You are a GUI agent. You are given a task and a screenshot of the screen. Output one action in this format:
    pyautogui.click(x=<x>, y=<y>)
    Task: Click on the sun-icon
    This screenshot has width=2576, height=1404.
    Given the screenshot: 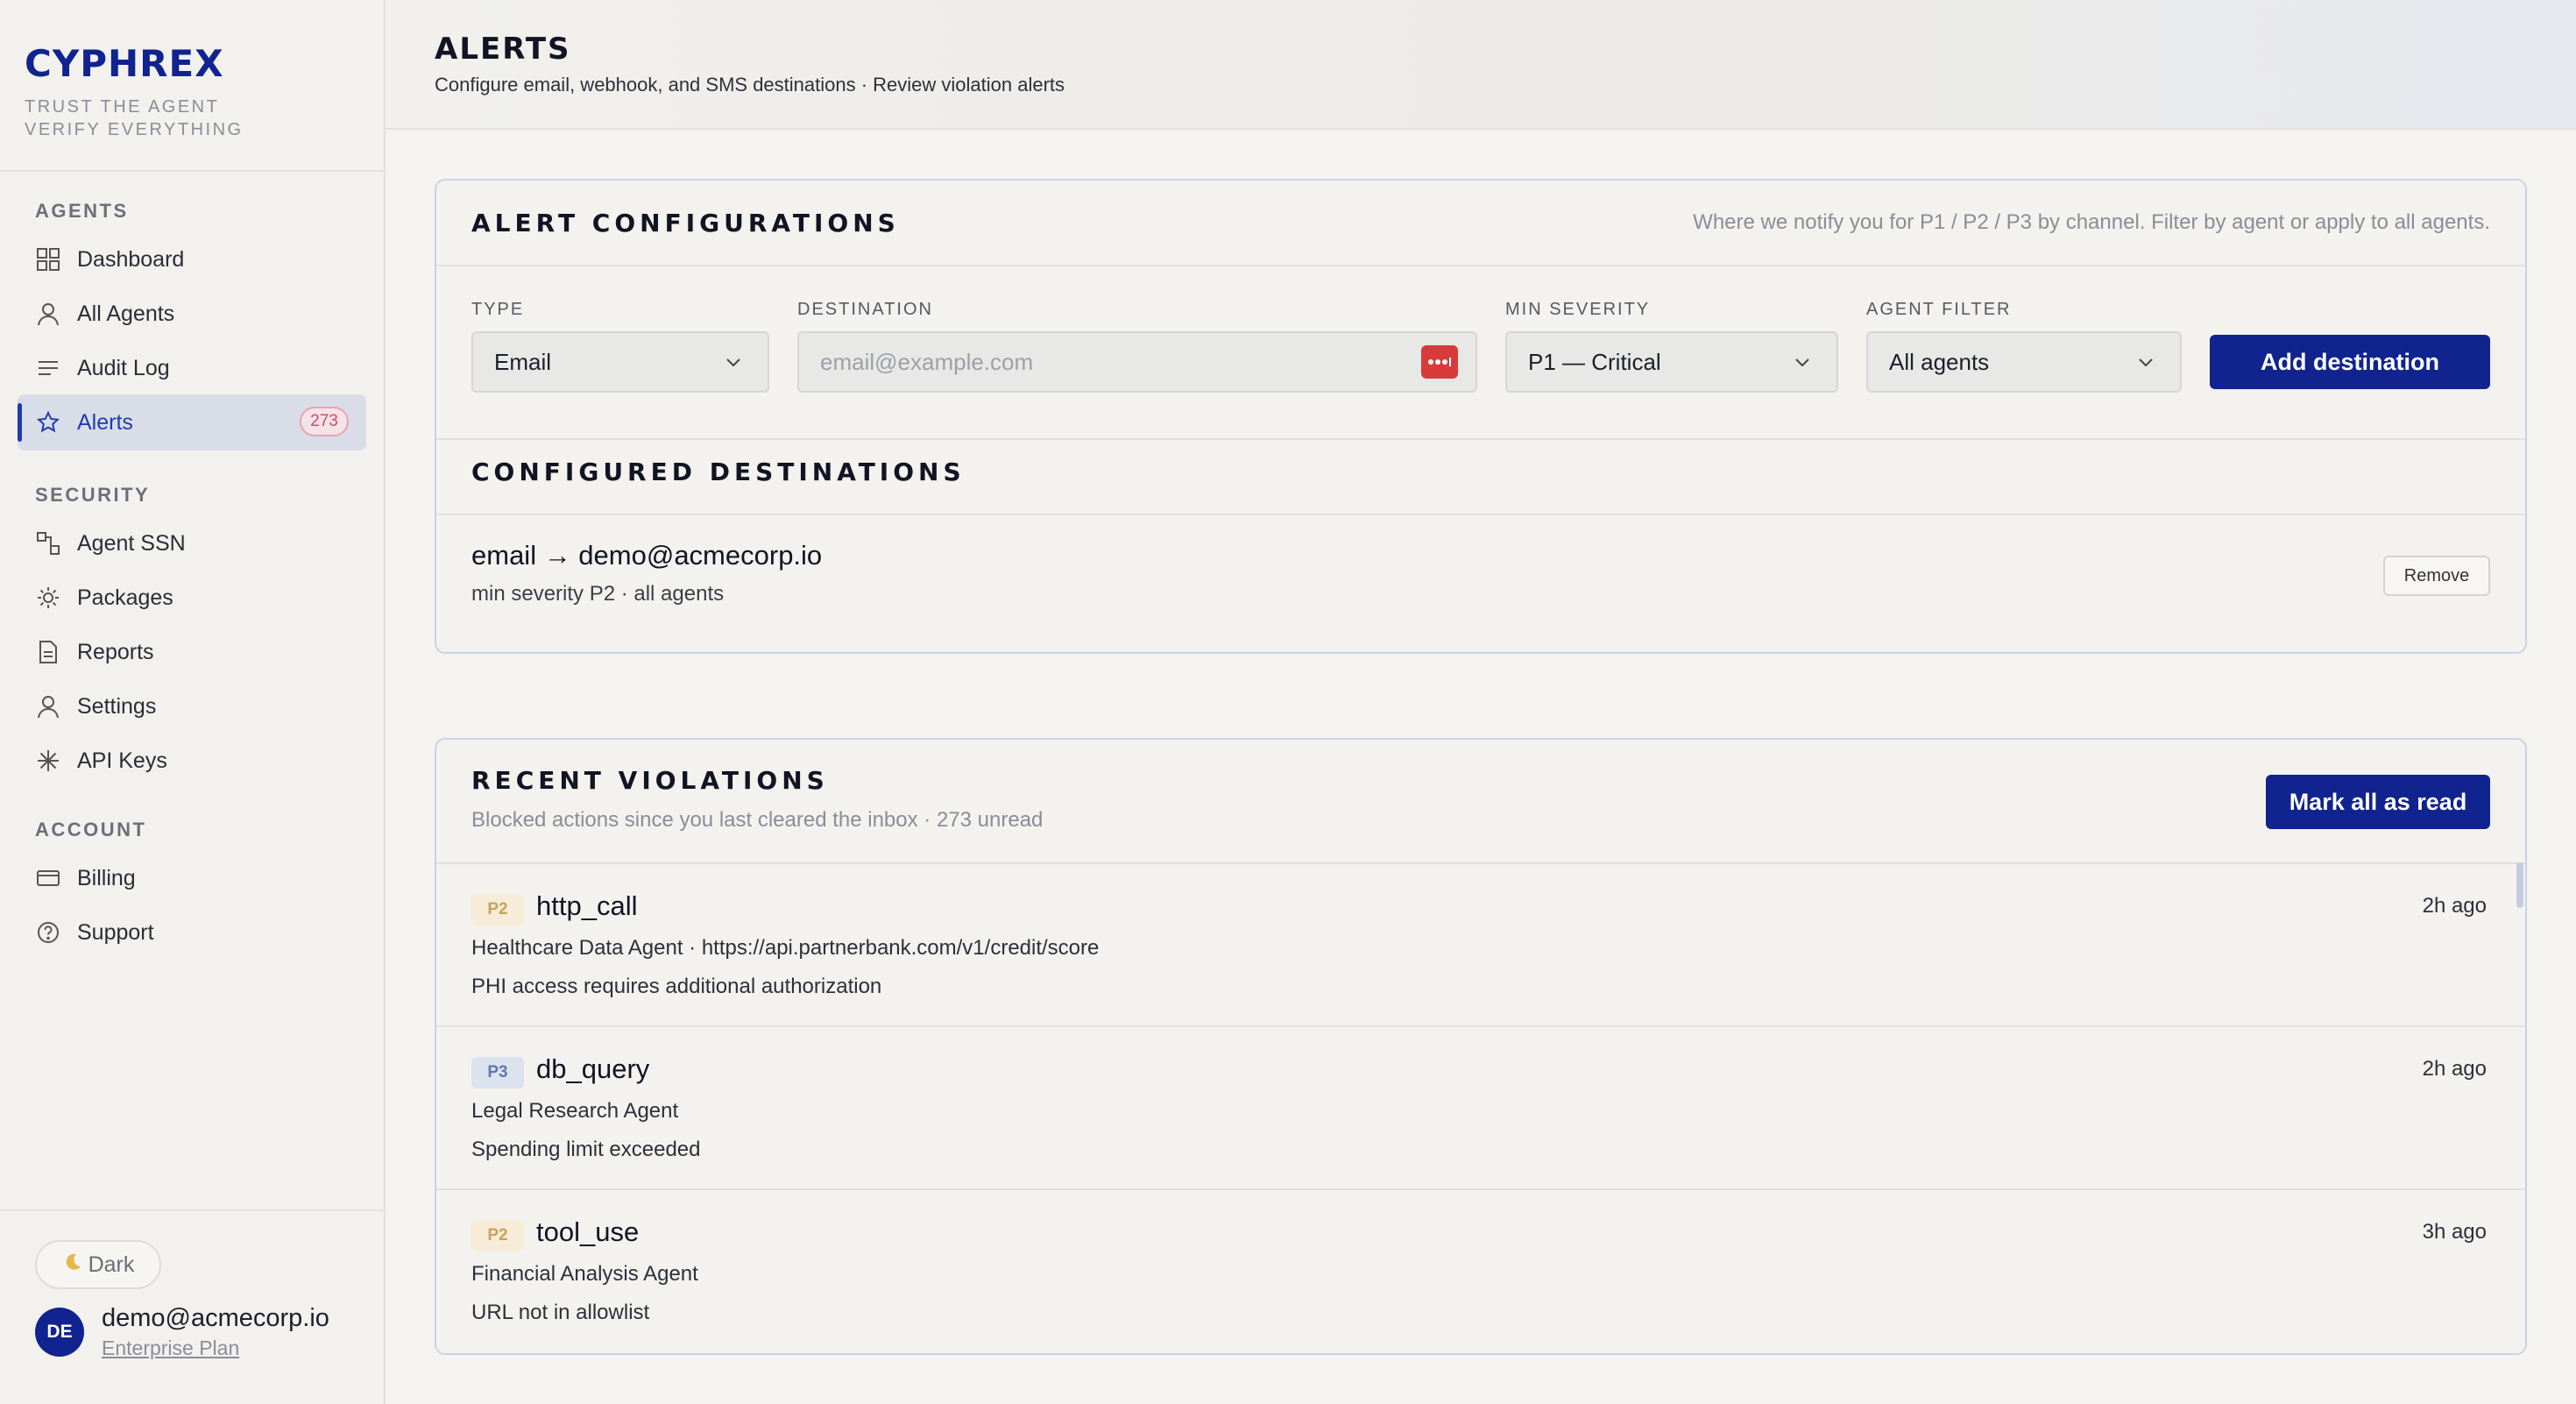 What is the action you would take?
    pyautogui.click(x=48, y=598)
    